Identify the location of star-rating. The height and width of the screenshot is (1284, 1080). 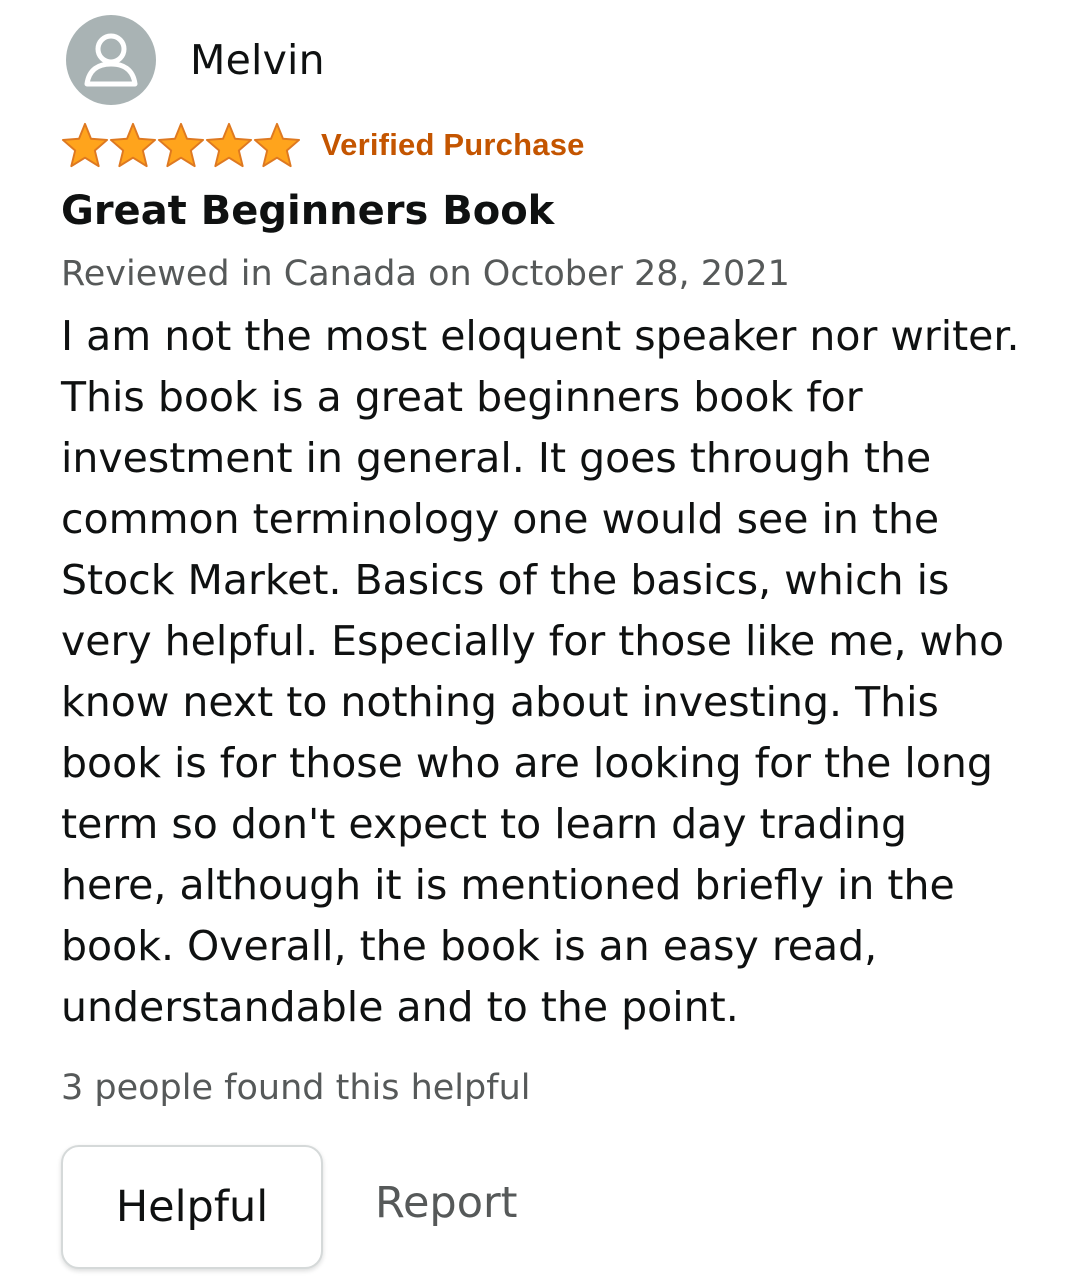
(181, 145).